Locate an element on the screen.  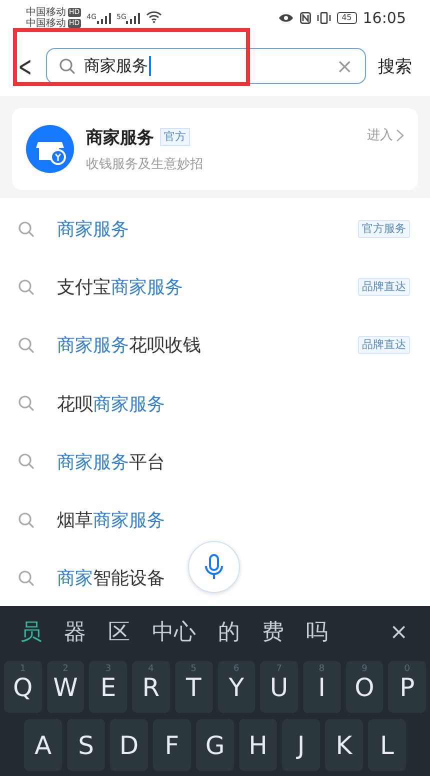
candidate-word: 中心 is located at coordinates (174, 632).